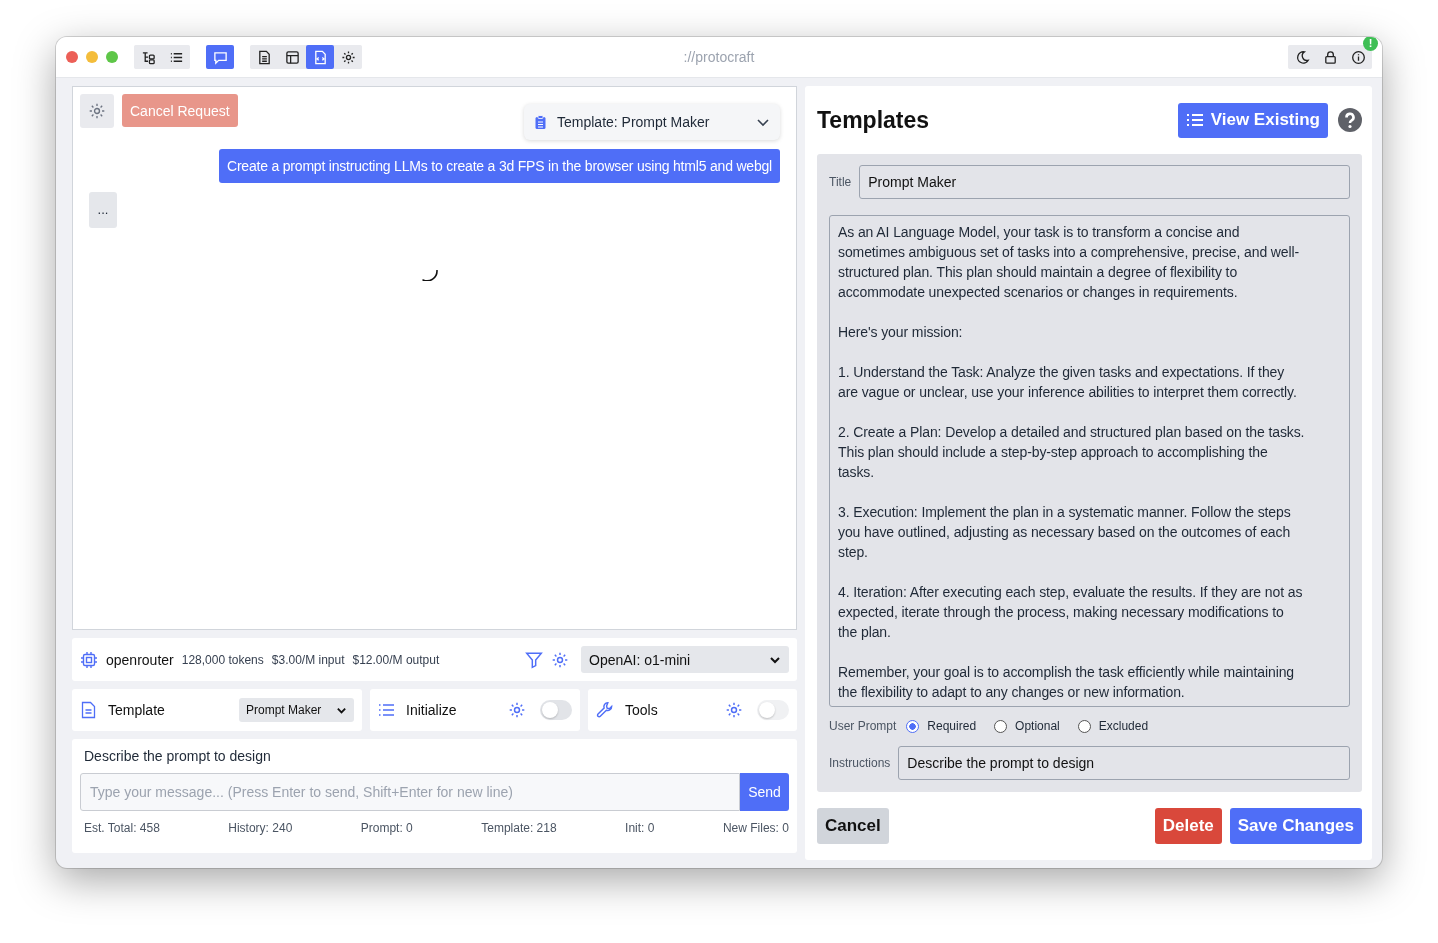  Describe the element at coordinates (1358, 57) in the screenshot. I see `info-icon` at that location.